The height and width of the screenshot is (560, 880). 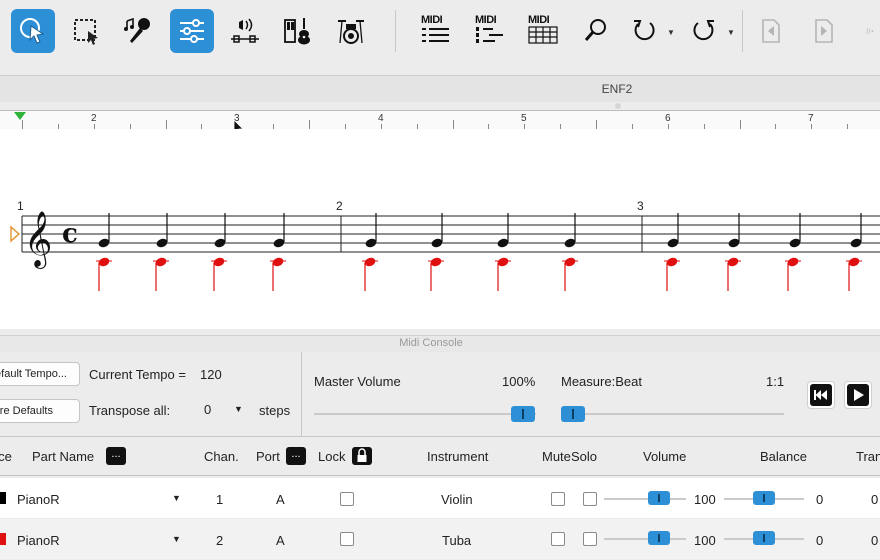 I want to click on rewind-button, so click(x=821, y=395).